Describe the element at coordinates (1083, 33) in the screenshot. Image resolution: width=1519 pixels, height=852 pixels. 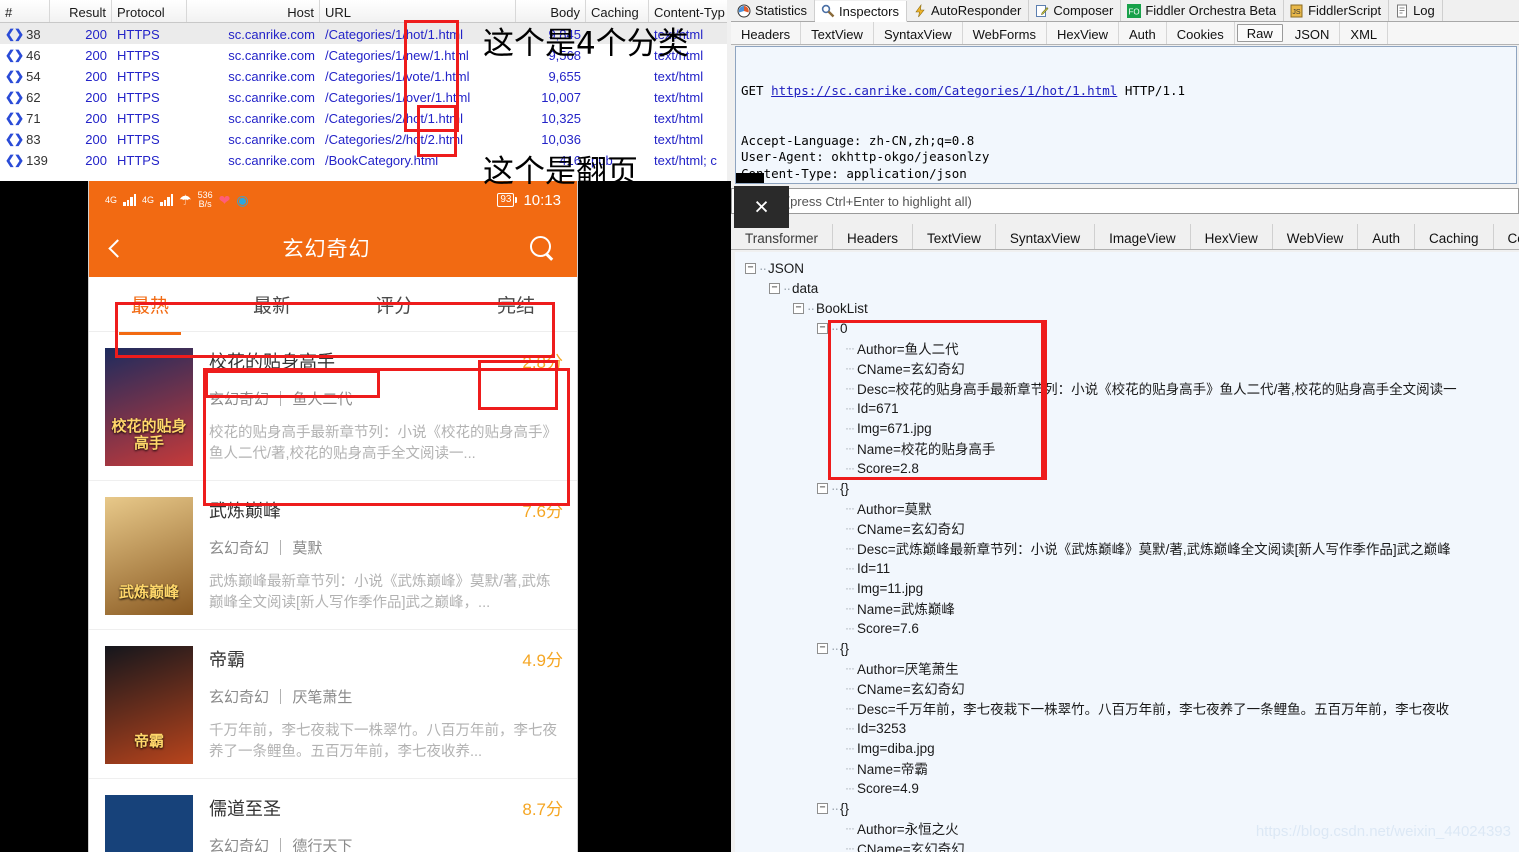
I see `request-tab-hexview: HexView` at that location.